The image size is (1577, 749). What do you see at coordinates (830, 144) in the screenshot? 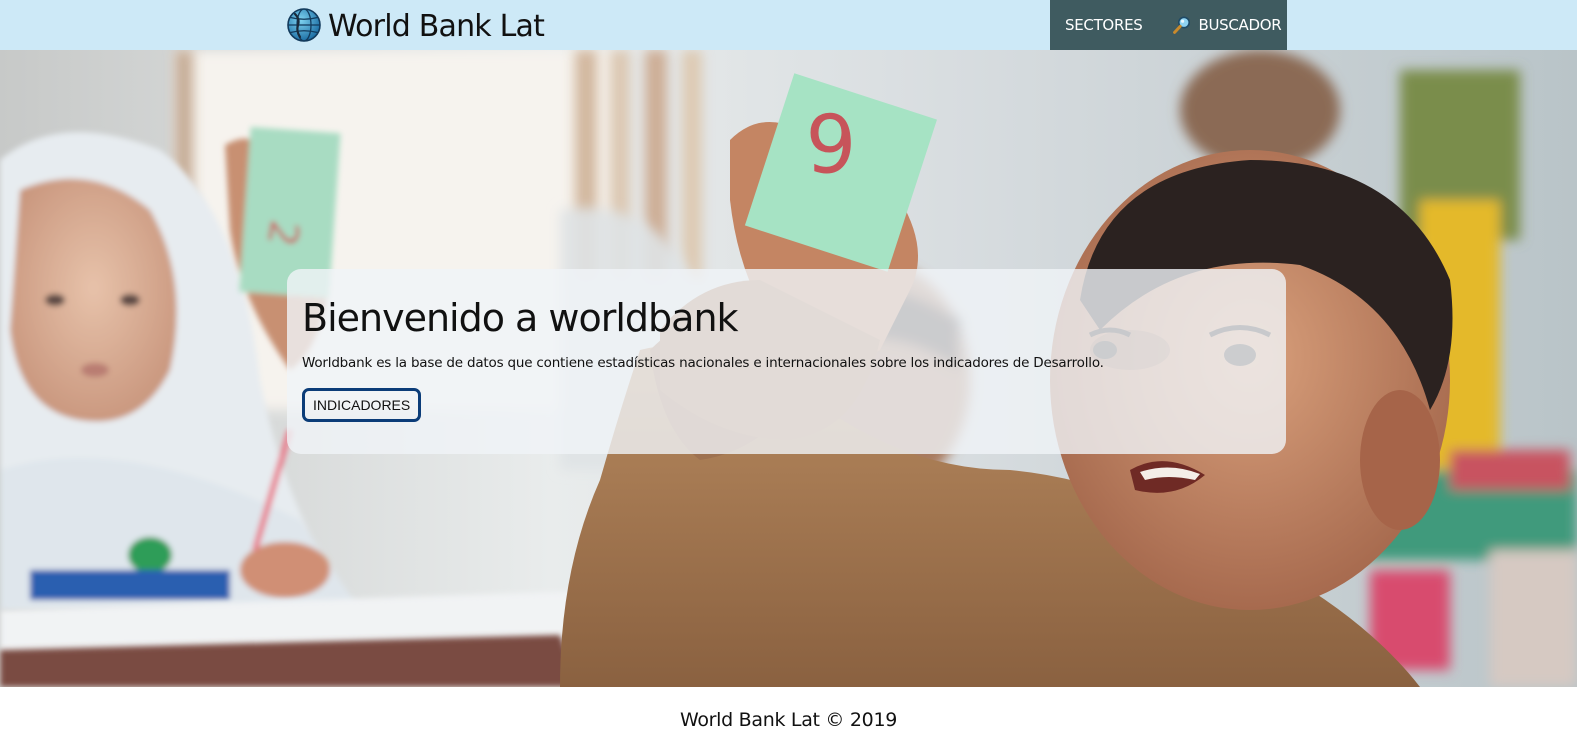
I see `svg-text: 9` at bounding box center [830, 144].